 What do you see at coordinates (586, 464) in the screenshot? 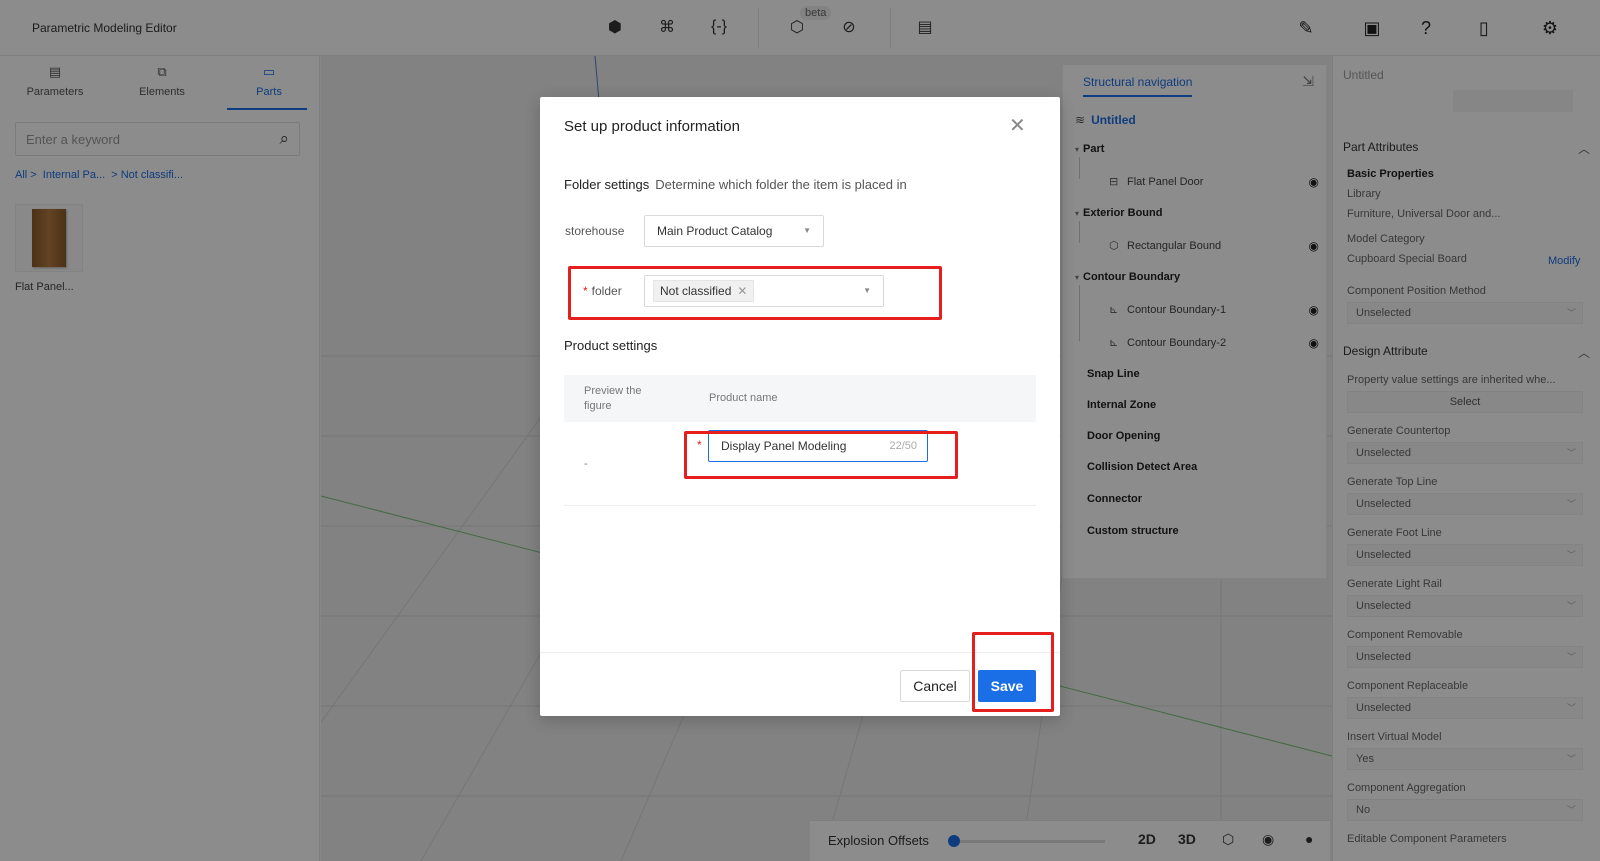
I see `preview-value: -` at bounding box center [586, 464].